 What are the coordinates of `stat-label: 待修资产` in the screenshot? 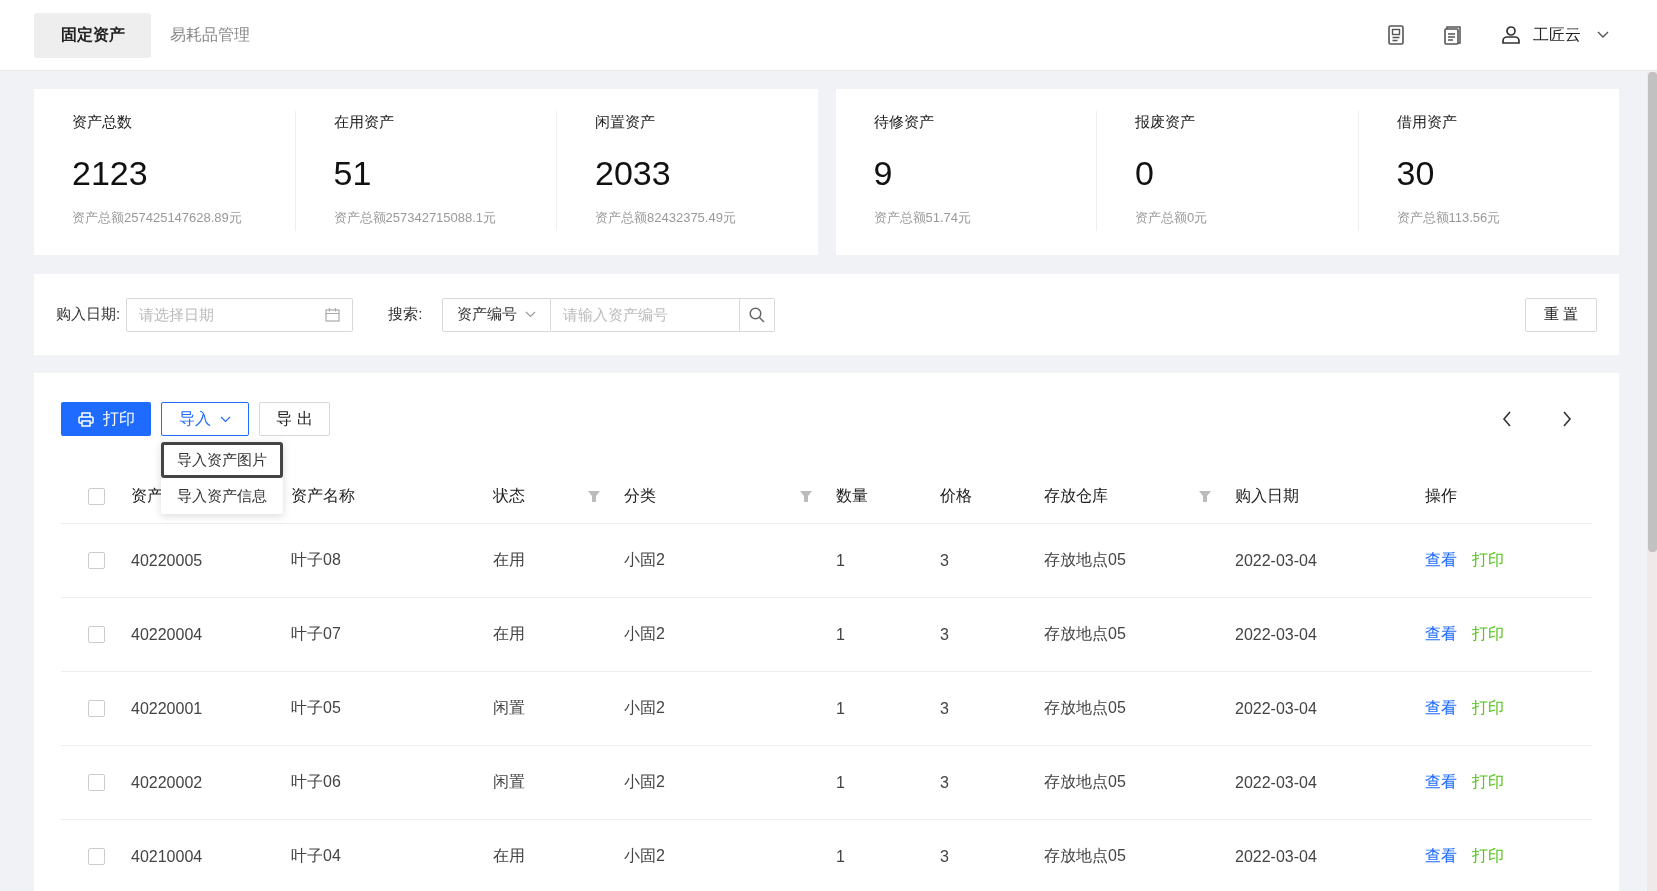 It's located at (904, 122).